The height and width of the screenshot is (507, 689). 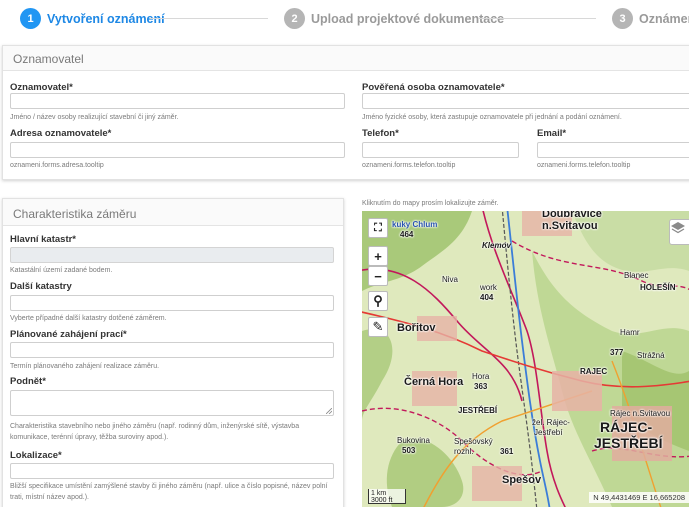 What do you see at coordinates (664, 18) in the screenshot?
I see `step-3-label: Oznámeno` at bounding box center [664, 18].